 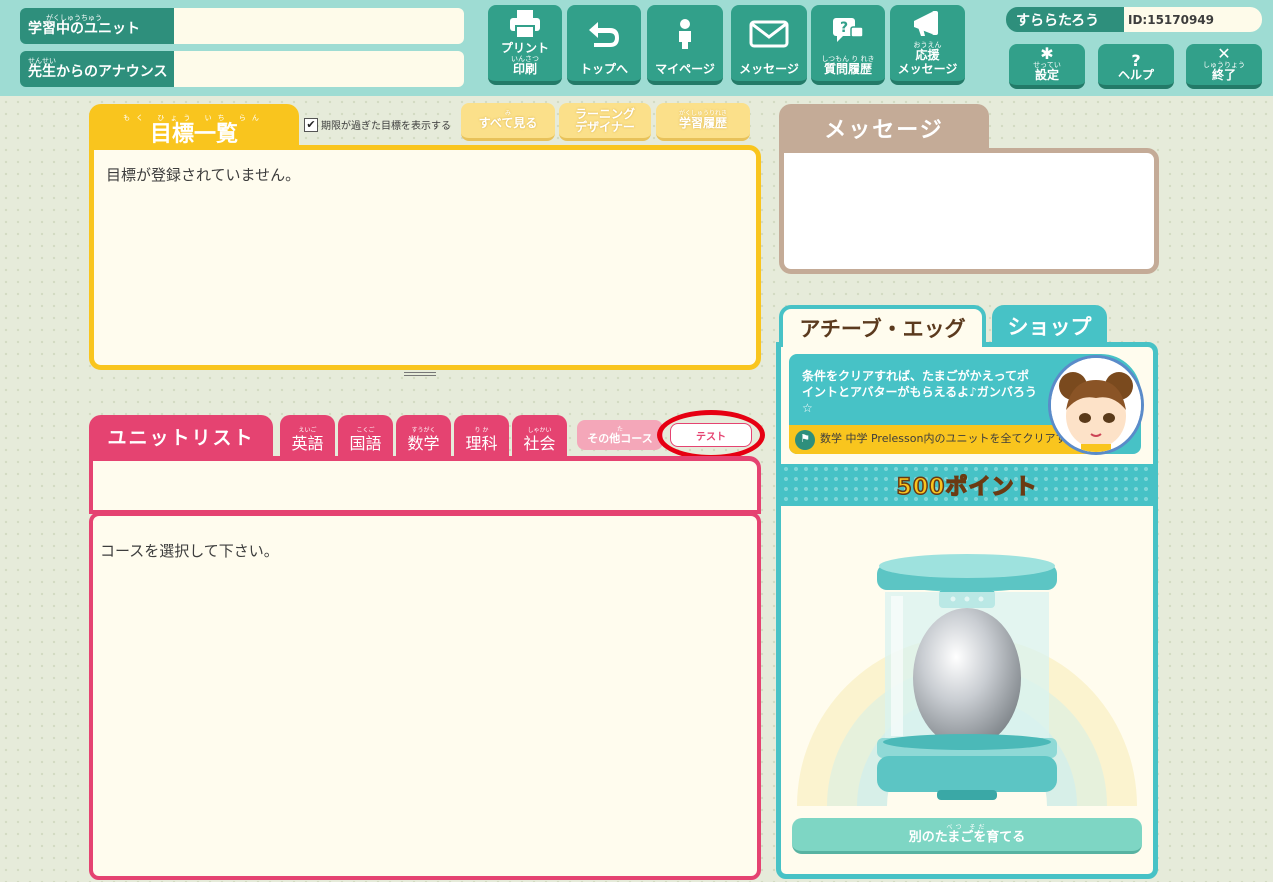 I want to click on help-button: ? ヘルプ, so click(x=1136, y=66).